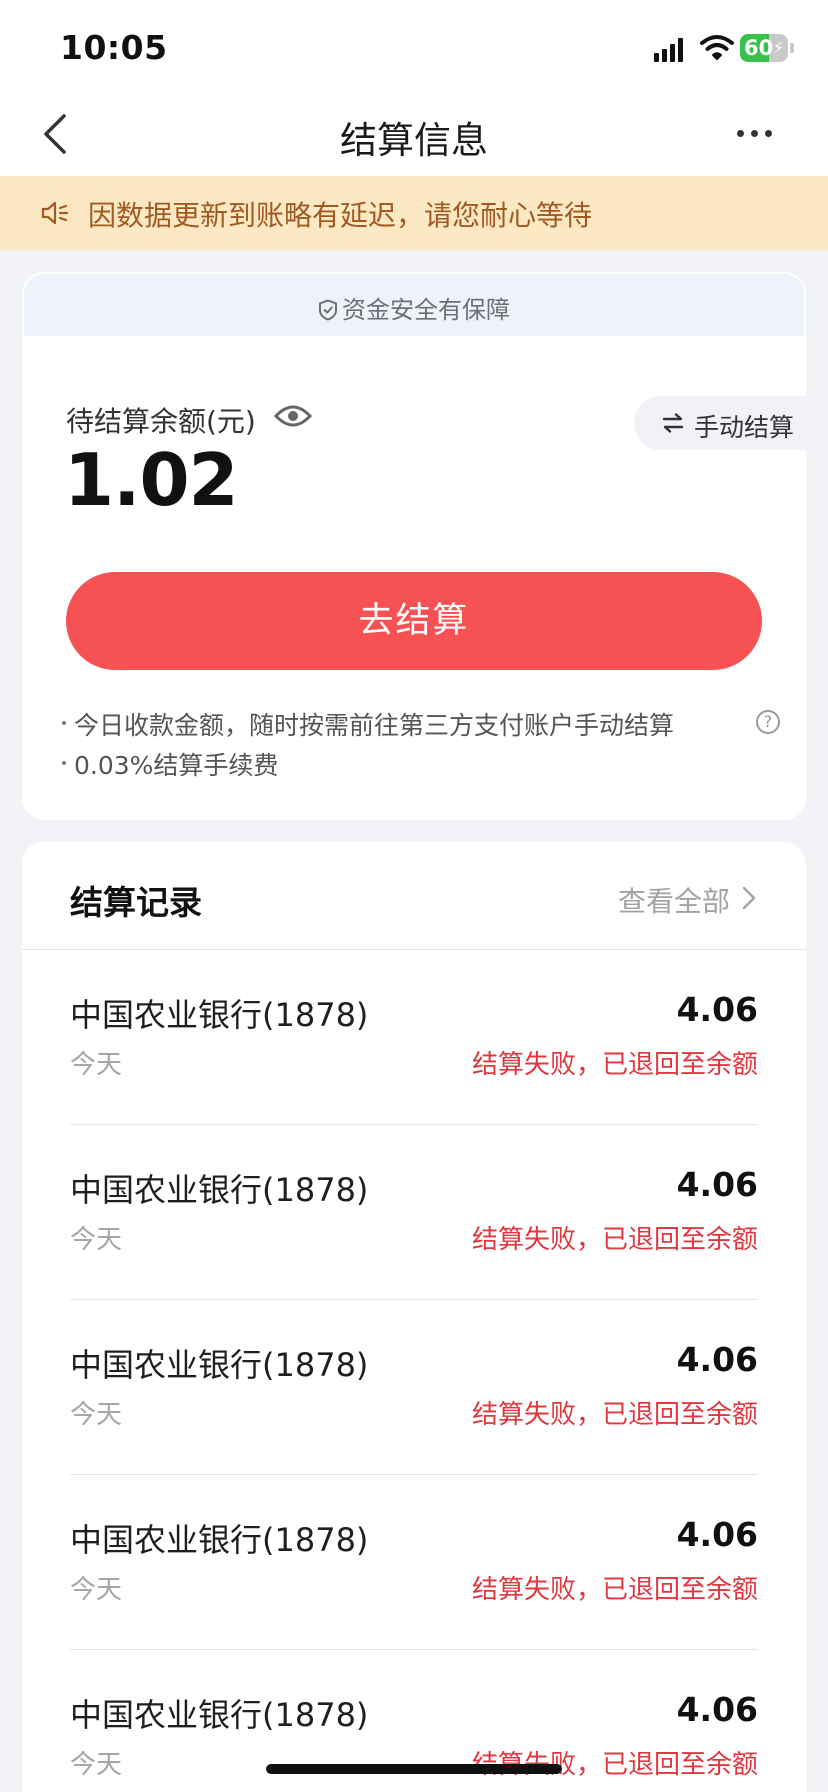 Image resolution: width=828 pixels, height=1792 pixels. I want to click on tip-item: 0.03%结算手续费, so click(170, 764).